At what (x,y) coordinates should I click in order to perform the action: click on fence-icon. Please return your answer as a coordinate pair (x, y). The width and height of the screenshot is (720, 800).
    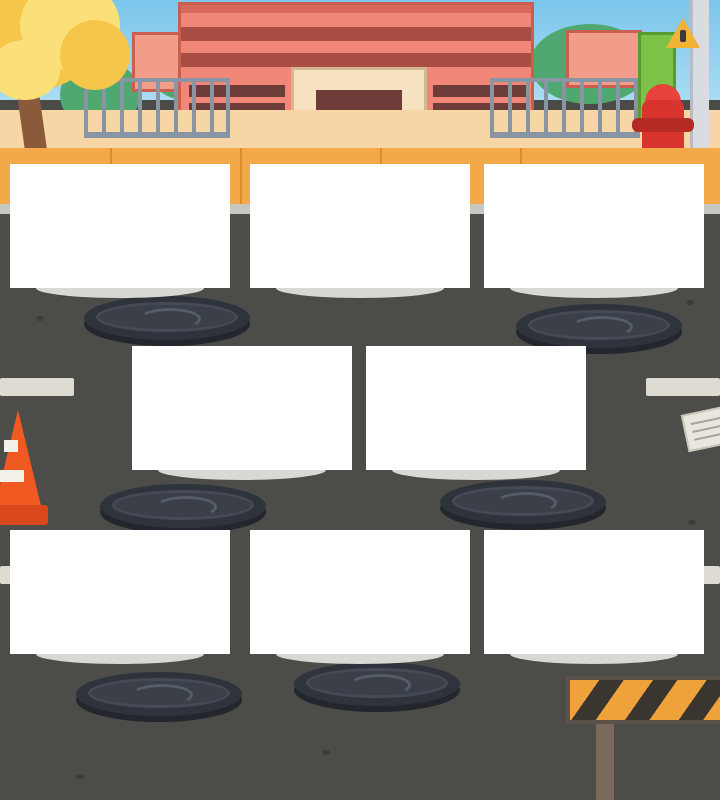
    Looking at the image, I should click on (565, 108).